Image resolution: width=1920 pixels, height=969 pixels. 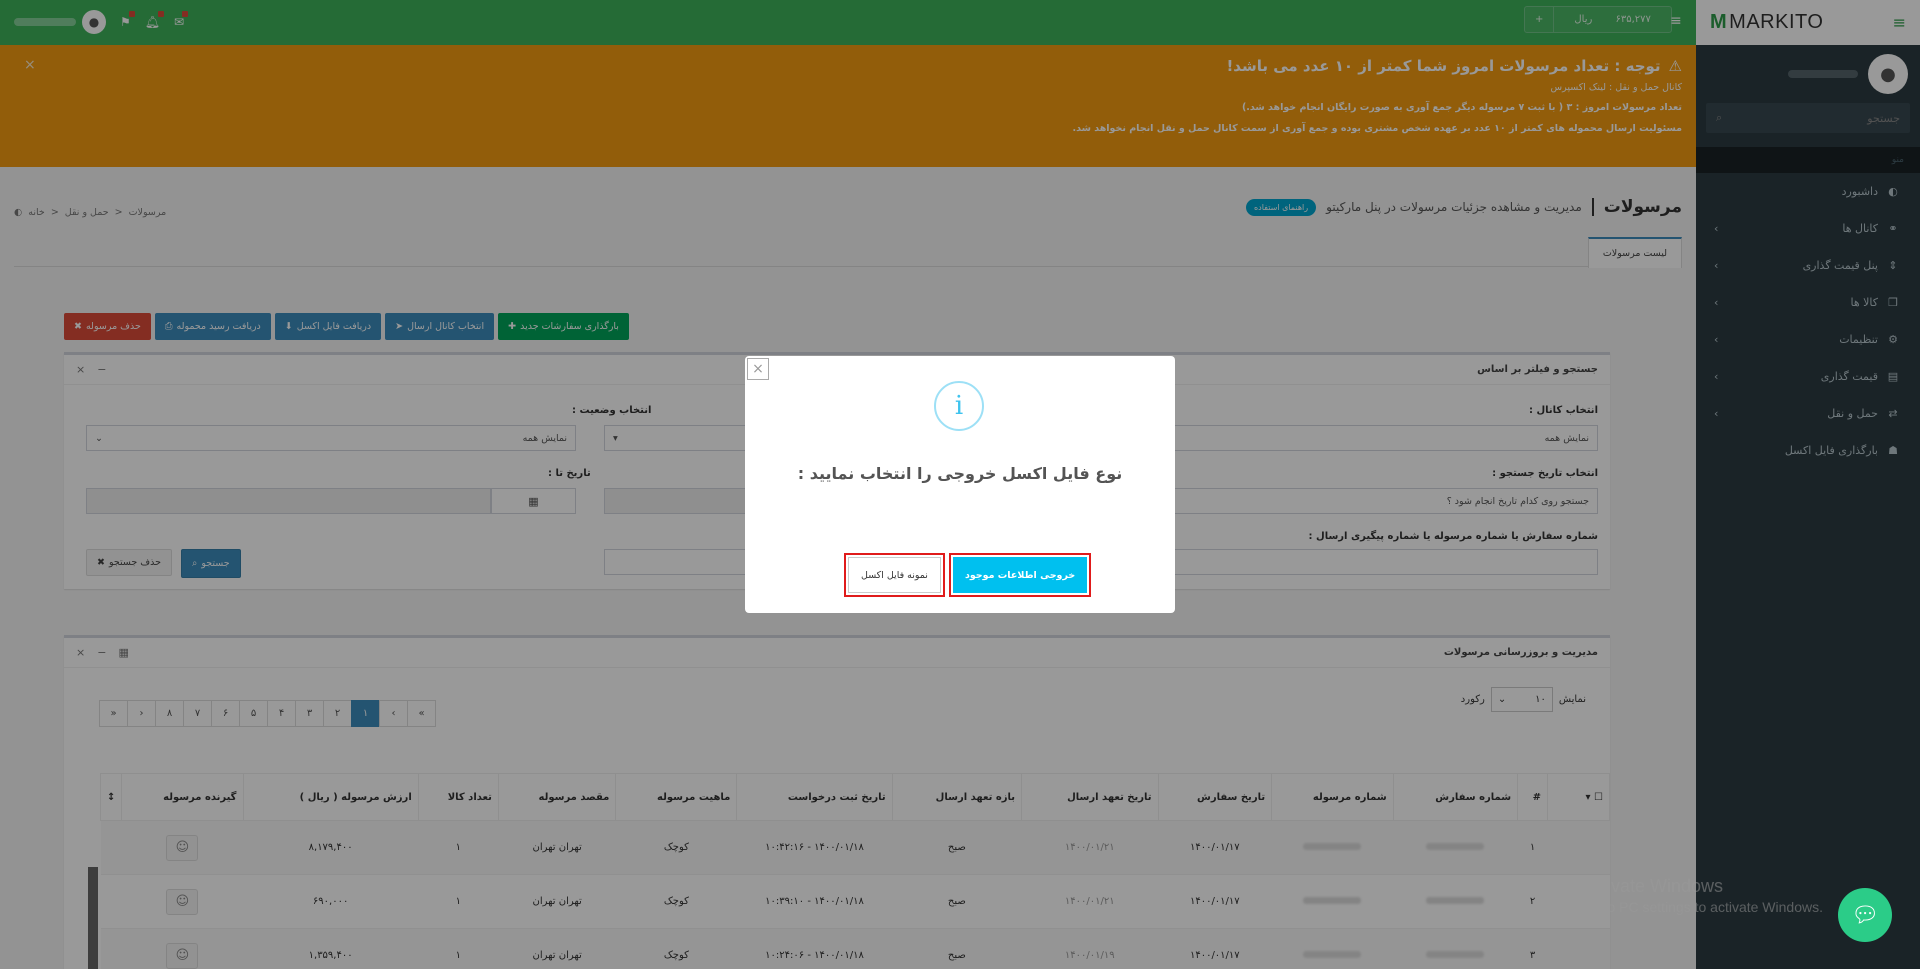 I want to click on export-data-highlight: خروجی اطلاعات موجود, so click(x=1020, y=575).